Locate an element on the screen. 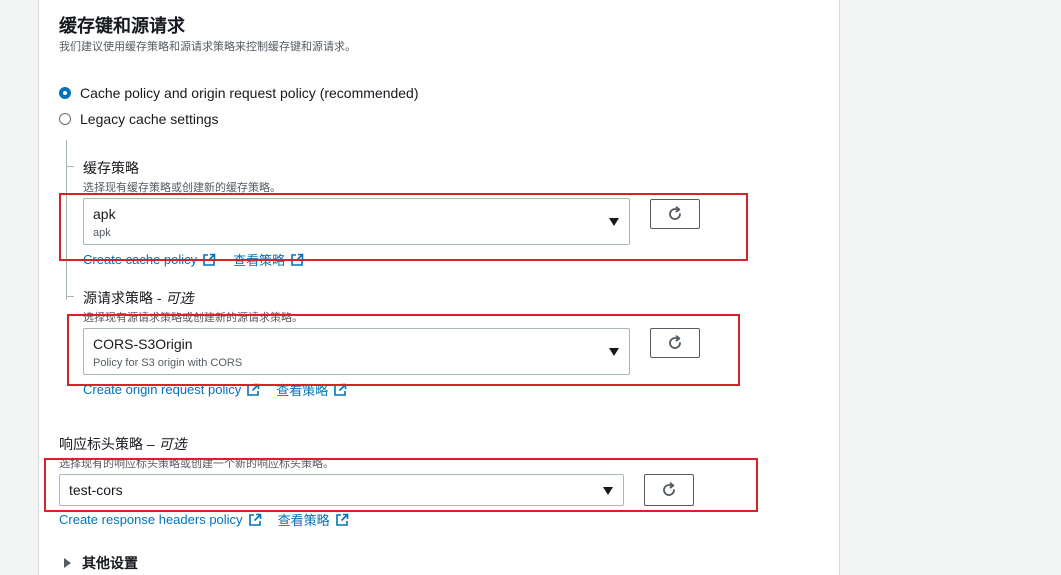 Image resolution: width=1061 pixels, height=575 pixels. create-response-headers-policy-link: Create response headers policy is located at coordinates (160, 519).